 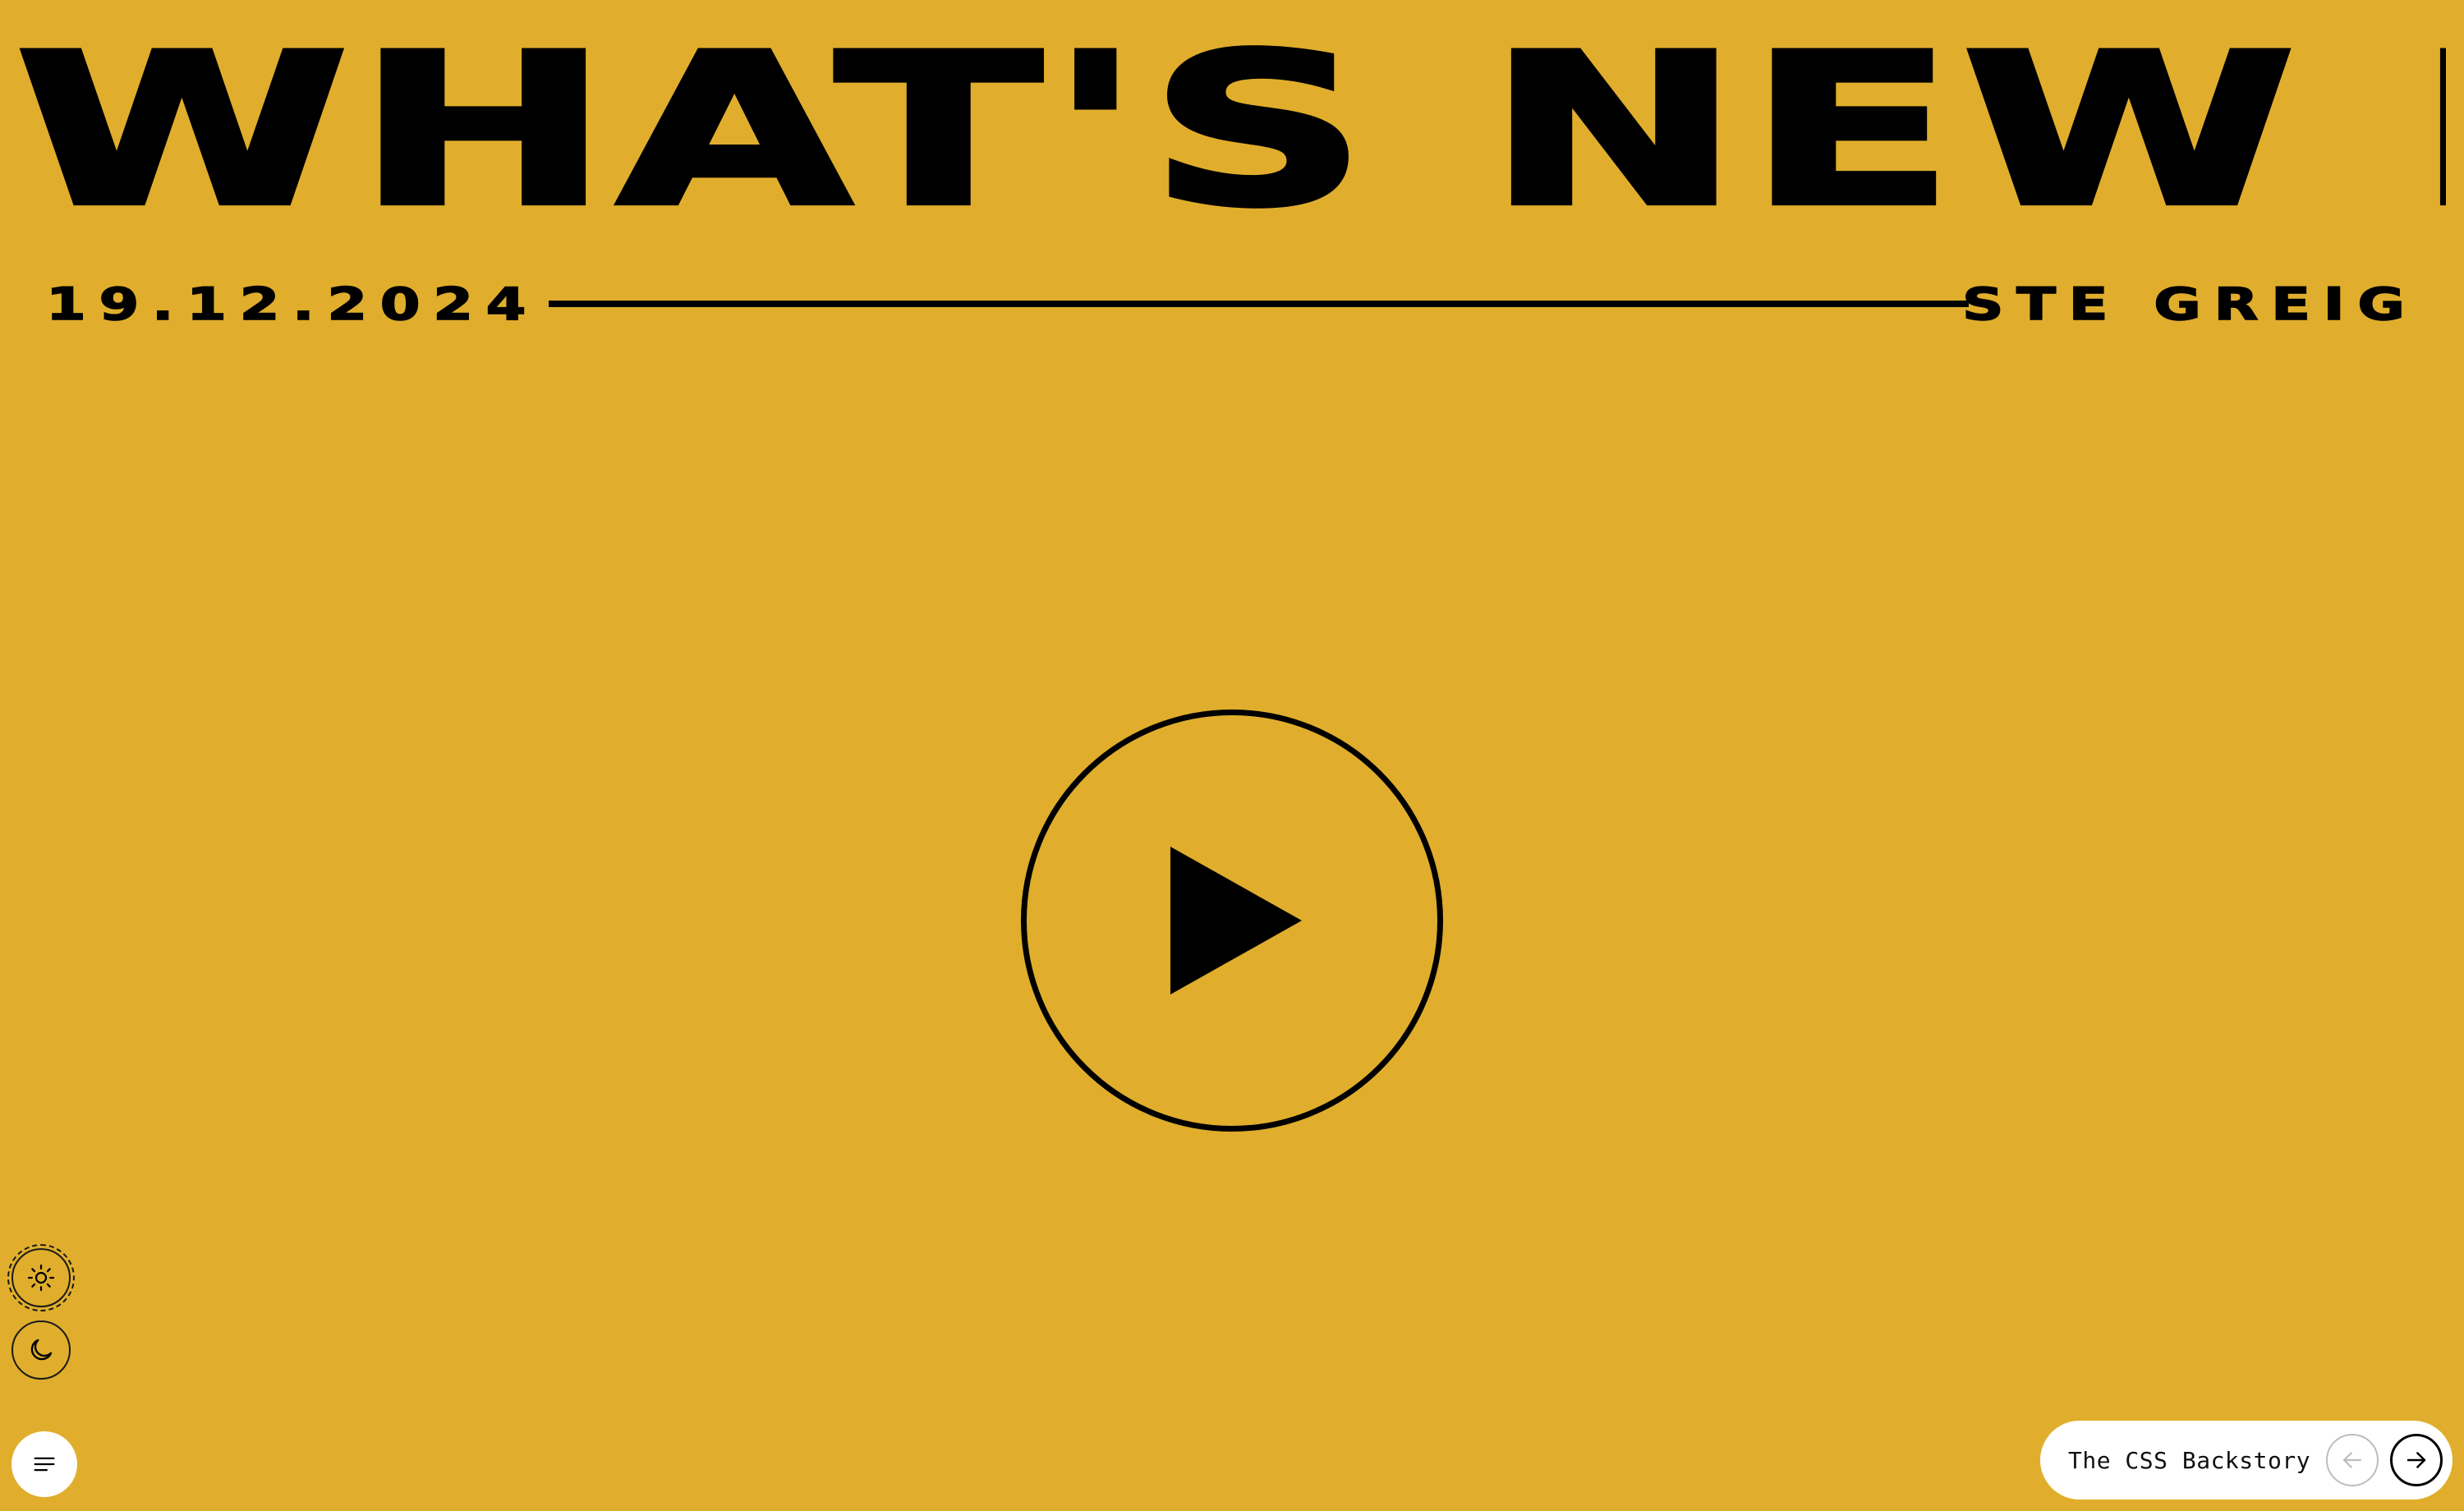 What do you see at coordinates (1259, 304) in the screenshot?
I see `divider-line` at bounding box center [1259, 304].